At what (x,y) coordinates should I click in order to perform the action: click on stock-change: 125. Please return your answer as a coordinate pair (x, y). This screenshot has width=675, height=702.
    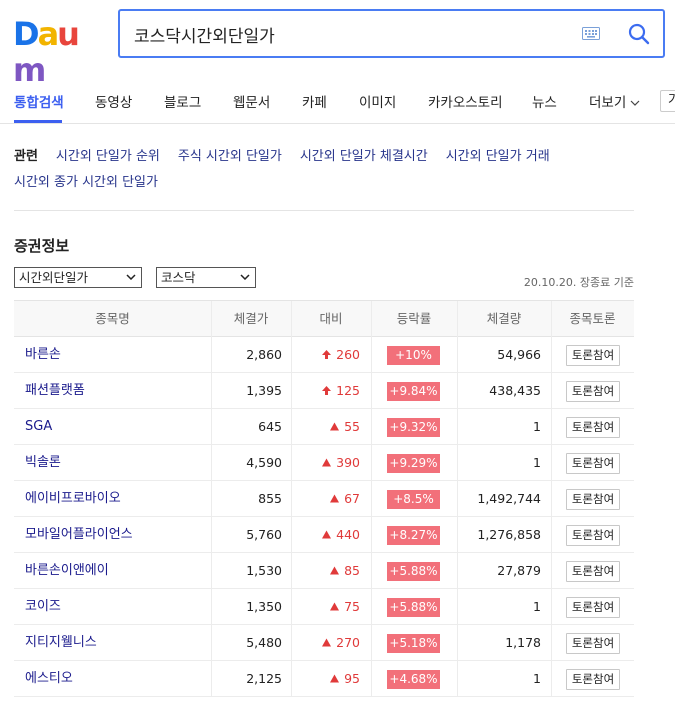
    Looking at the image, I should click on (326, 391).